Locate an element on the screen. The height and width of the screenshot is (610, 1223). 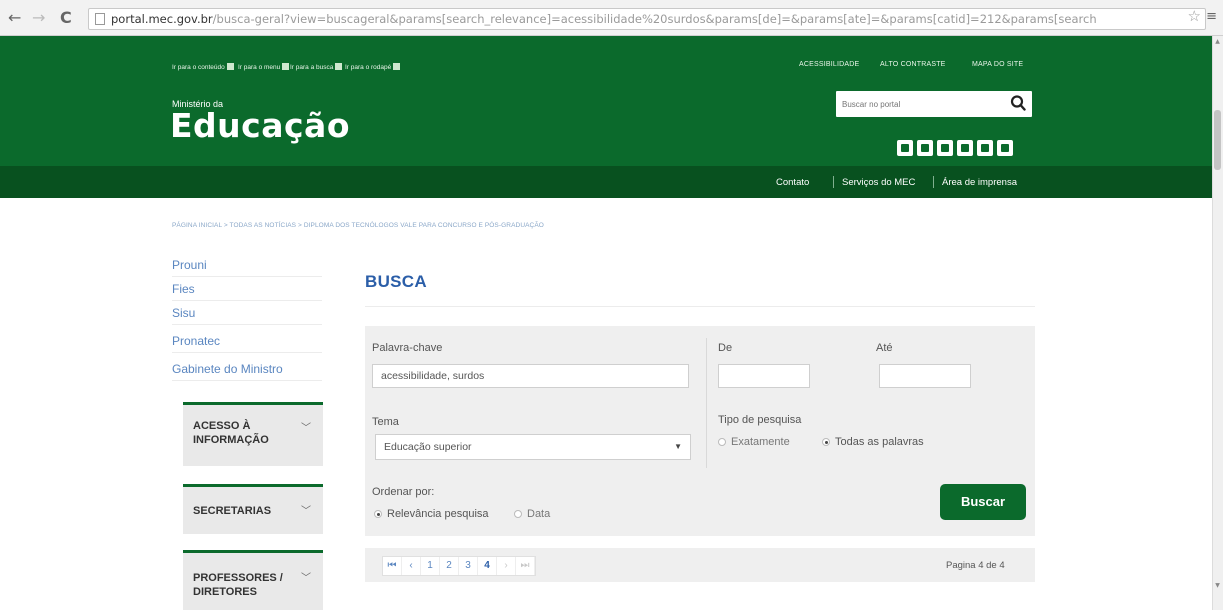
twitter-icon is located at coordinates (905, 148).